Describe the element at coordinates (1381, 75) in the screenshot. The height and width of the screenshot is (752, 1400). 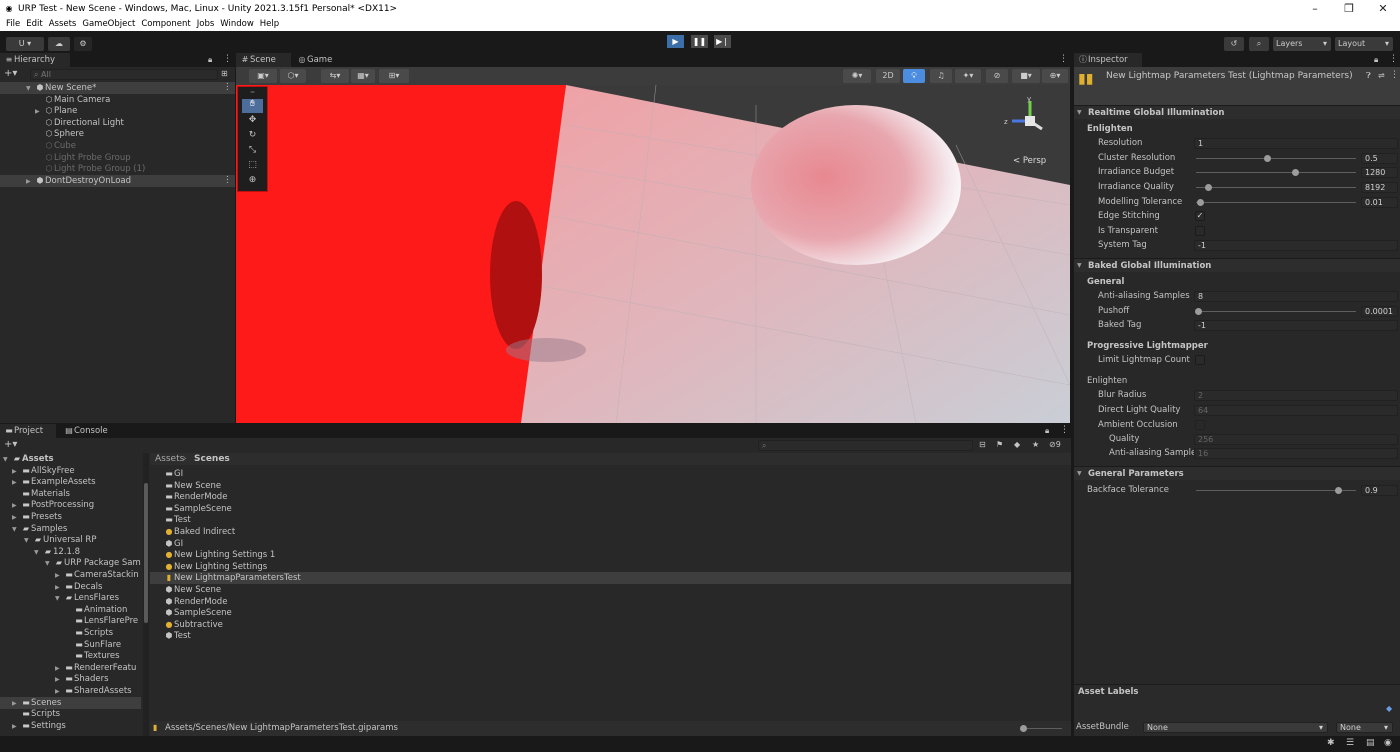
I see `preset-icon: ⇌` at that location.